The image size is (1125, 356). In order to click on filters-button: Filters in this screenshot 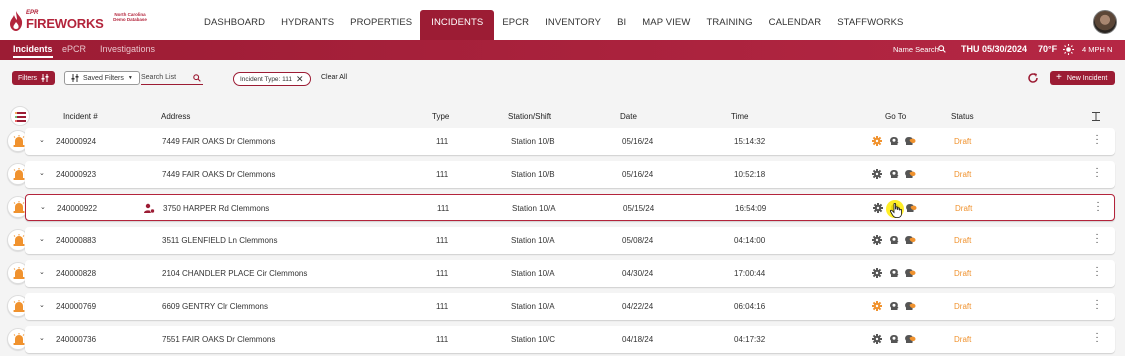, I will do `click(34, 78)`.